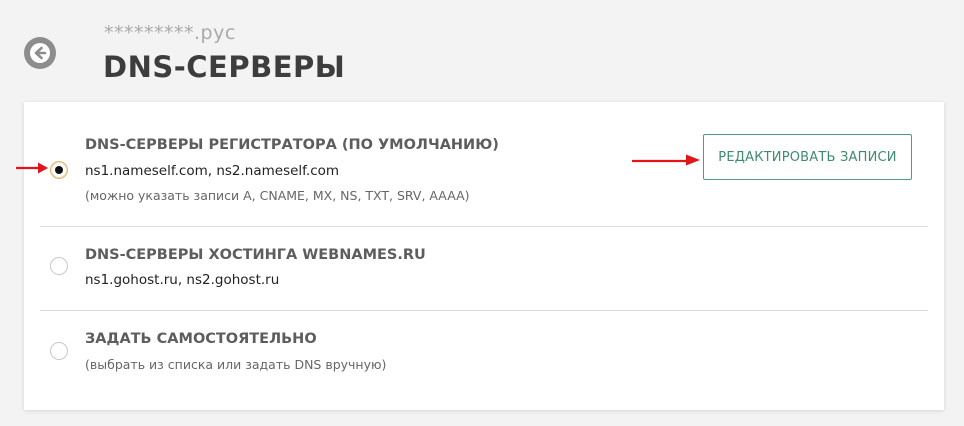 This screenshot has height=426, width=964. What do you see at coordinates (59, 351) in the screenshot?
I see `radio-custom-dns` at bounding box center [59, 351].